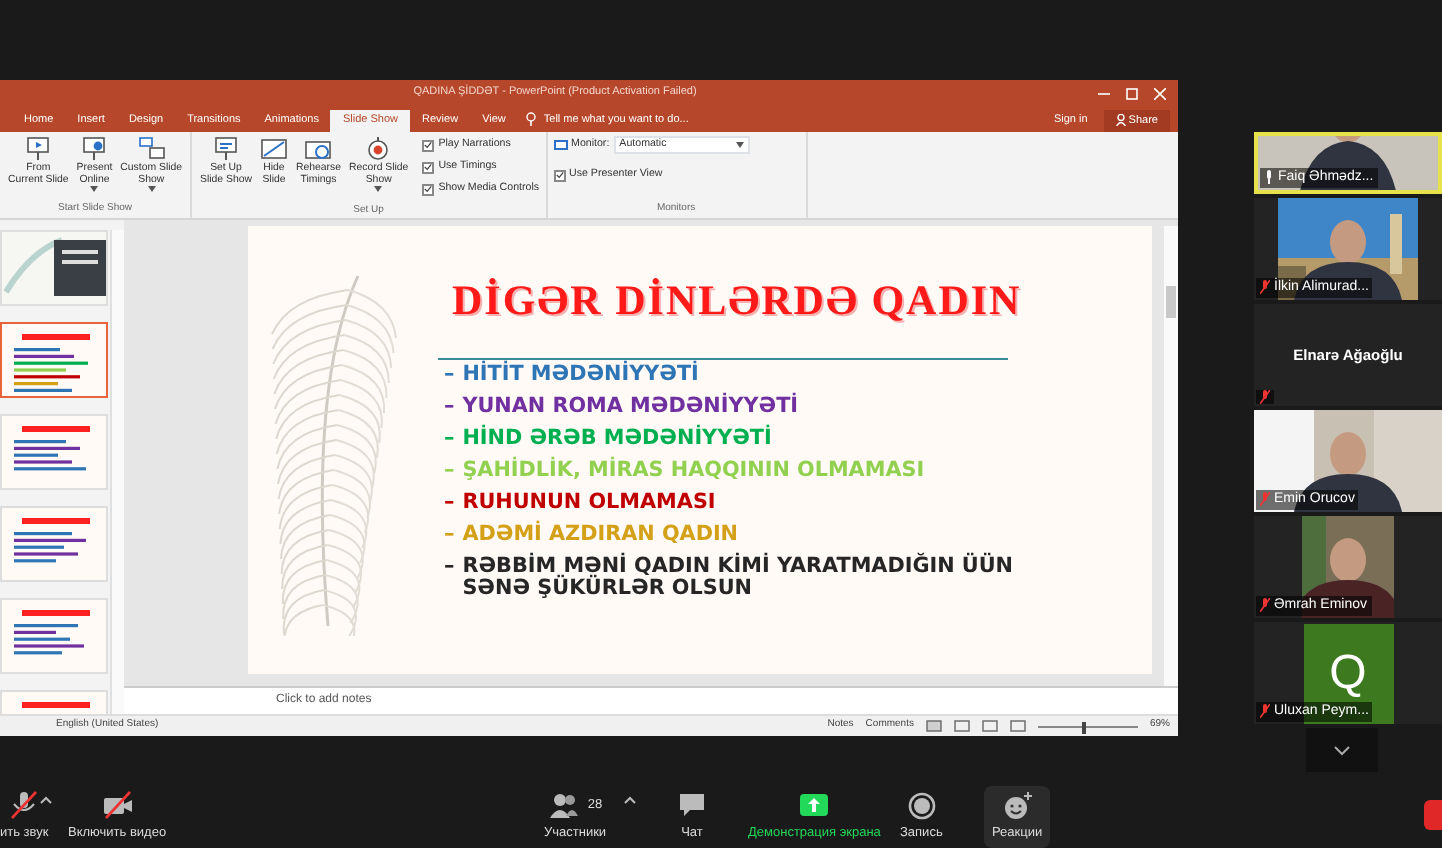  Describe the element at coordinates (1132, 93) in the screenshot. I see `maximize-icon` at that location.